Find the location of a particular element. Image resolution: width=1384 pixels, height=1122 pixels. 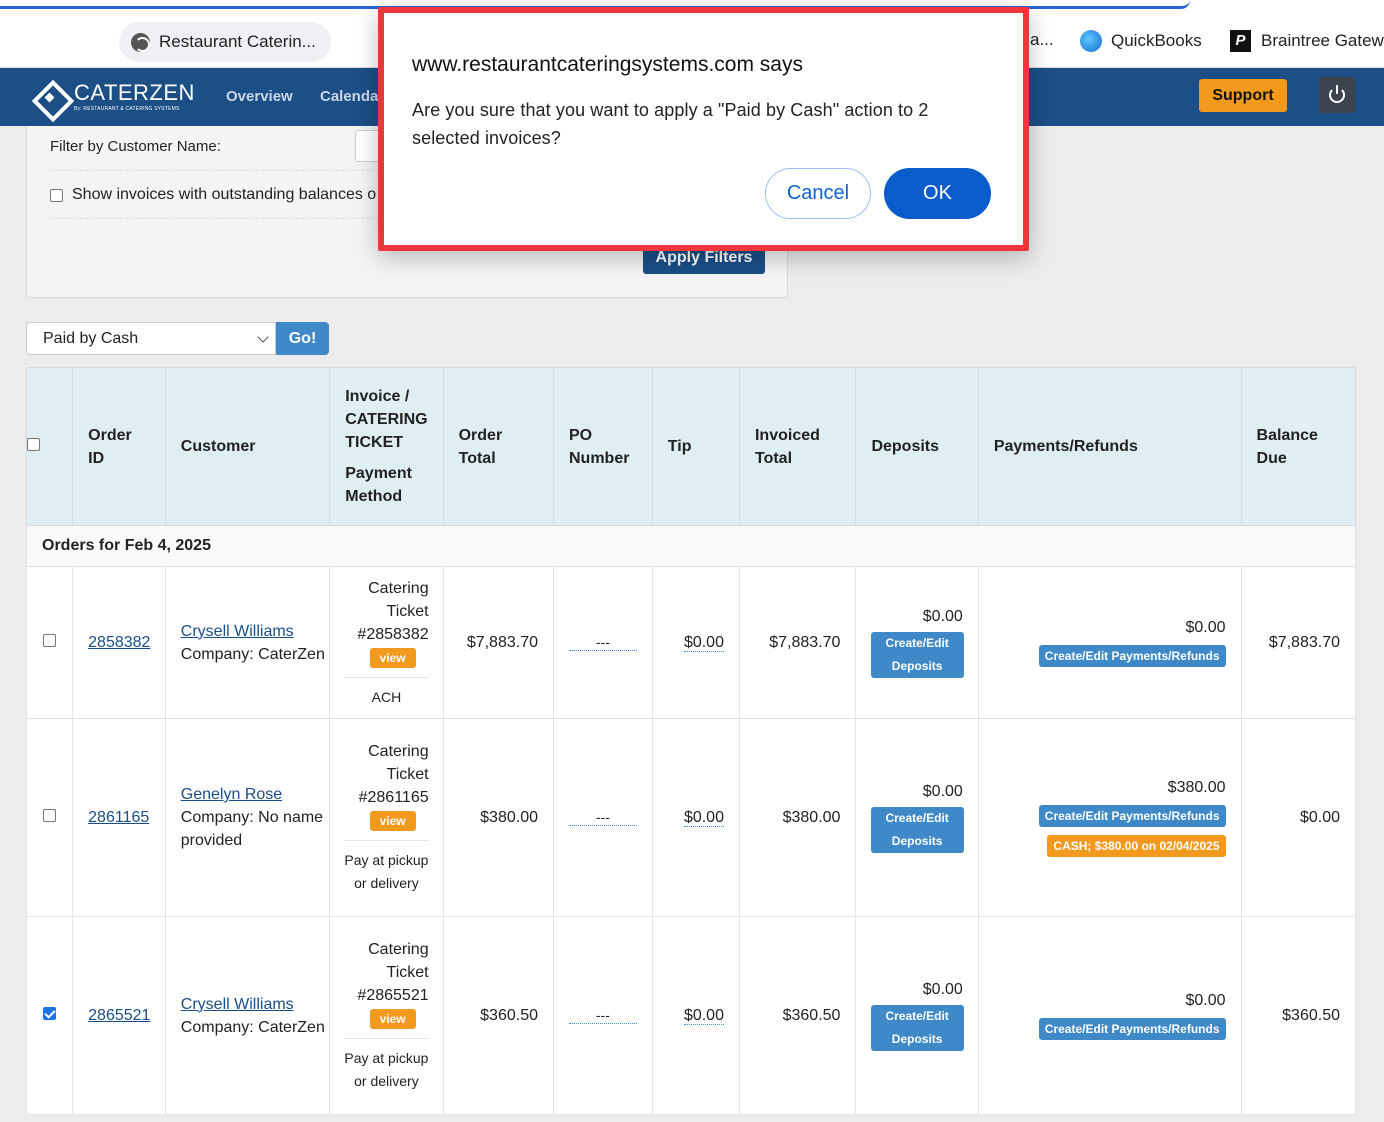

row-select-cell is located at coordinates (49, 642).